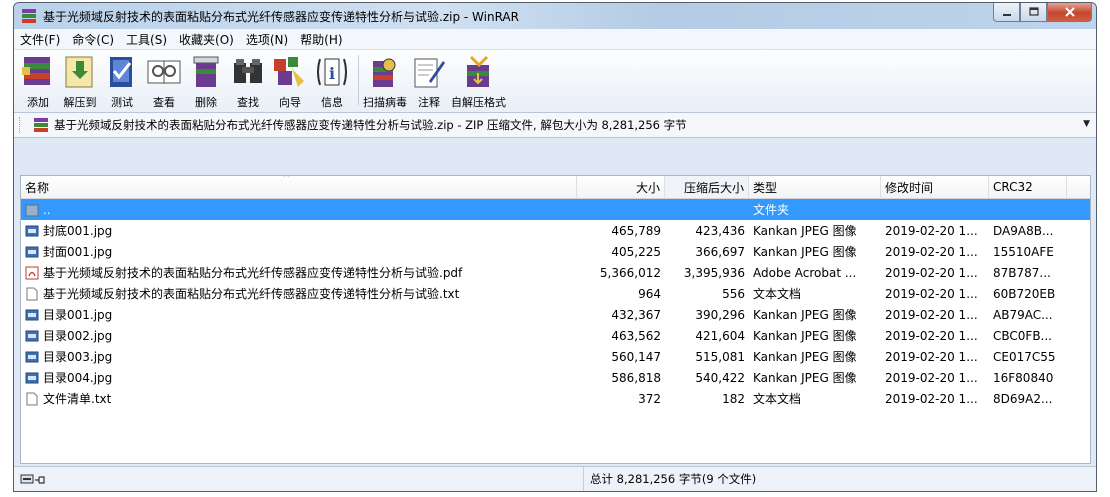 The height and width of the screenshot is (497, 1110). What do you see at coordinates (1028, 209) in the screenshot?
I see `cell-crc32` at bounding box center [1028, 209].